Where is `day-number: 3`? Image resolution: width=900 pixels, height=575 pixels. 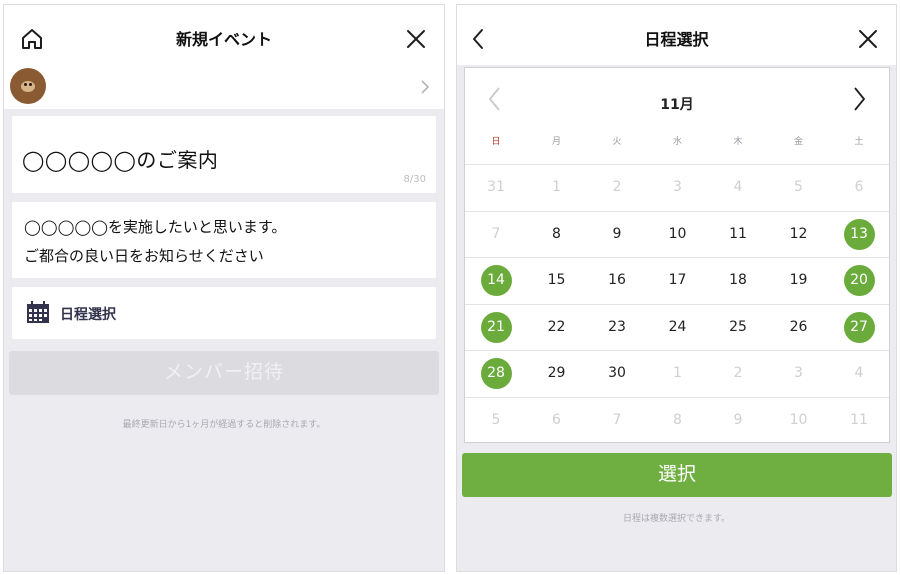 day-number: 3 is located at coordinates (677, 187).